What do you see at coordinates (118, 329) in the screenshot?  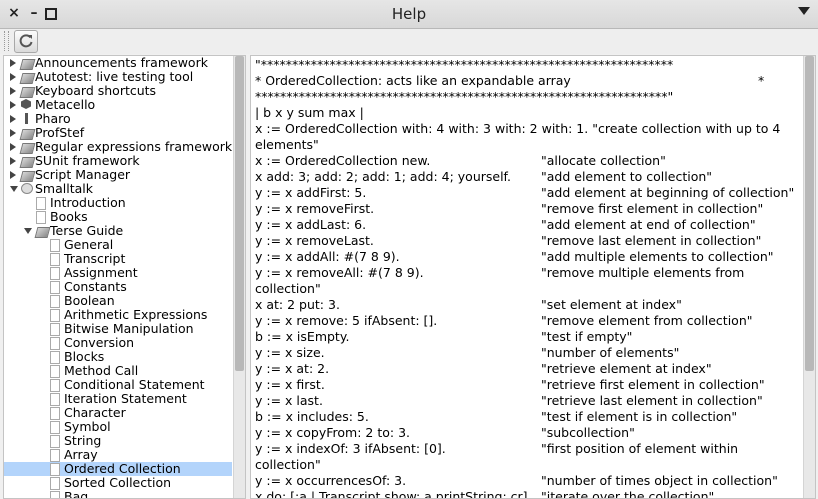 I see `tree-item: Bitwise Manipulation` at bounding box center [118, 329].